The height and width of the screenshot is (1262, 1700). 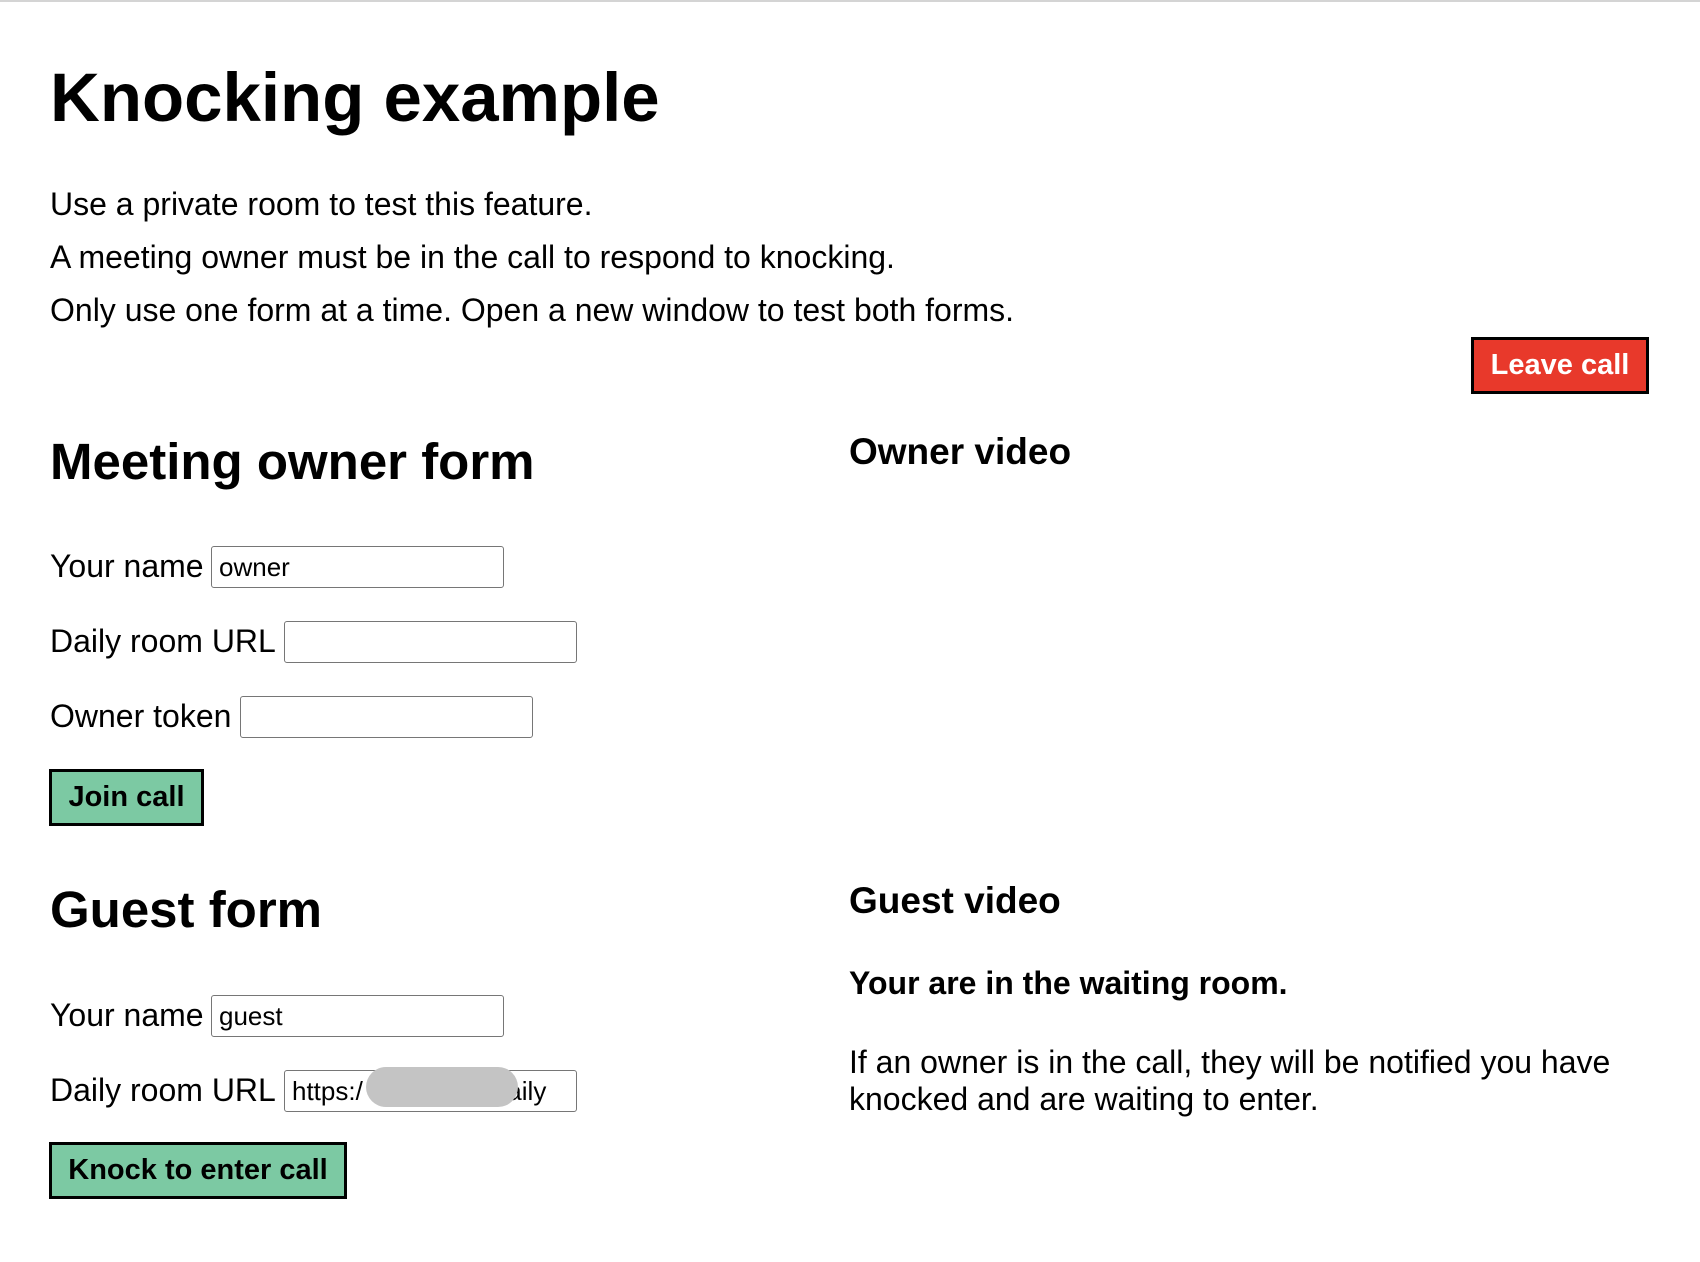 What do you see at coordinates (321, 204) in the screenshot?
I see `intro-line-private-room: Use a private room to test this feature.` at bounding box center [321, 204].